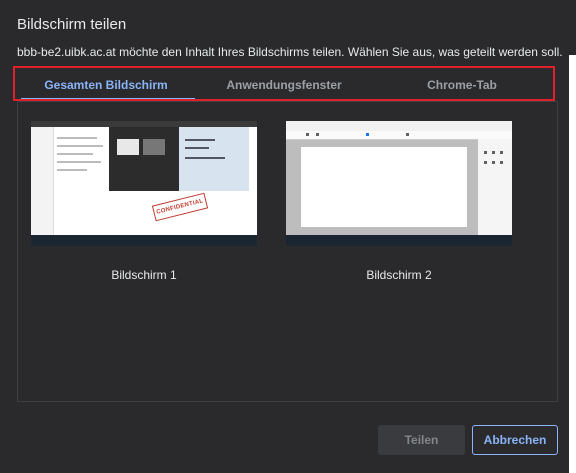 The width and height of the screenshot is (576, 473). What do you see at coordinates (399, 275) in the screenshot?
I see `screen-2-label: Bildschirm 2` at bounding box center [399, 275].